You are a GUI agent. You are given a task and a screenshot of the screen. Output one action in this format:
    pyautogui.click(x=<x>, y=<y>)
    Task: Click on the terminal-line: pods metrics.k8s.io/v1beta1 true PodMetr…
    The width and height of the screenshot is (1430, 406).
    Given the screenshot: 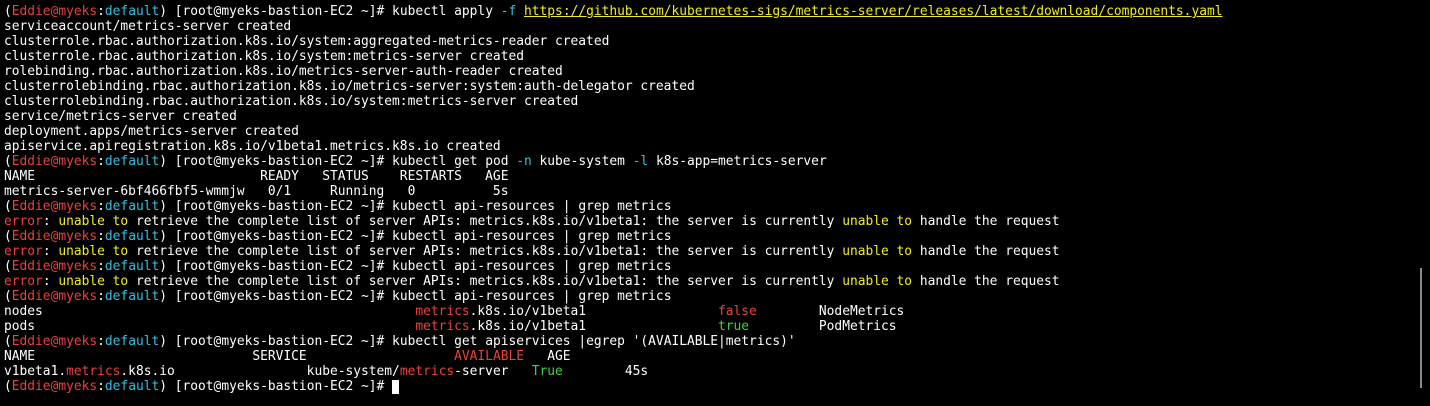 What is the action you would take?
    pyautogui.click(x=450, y=326)
    